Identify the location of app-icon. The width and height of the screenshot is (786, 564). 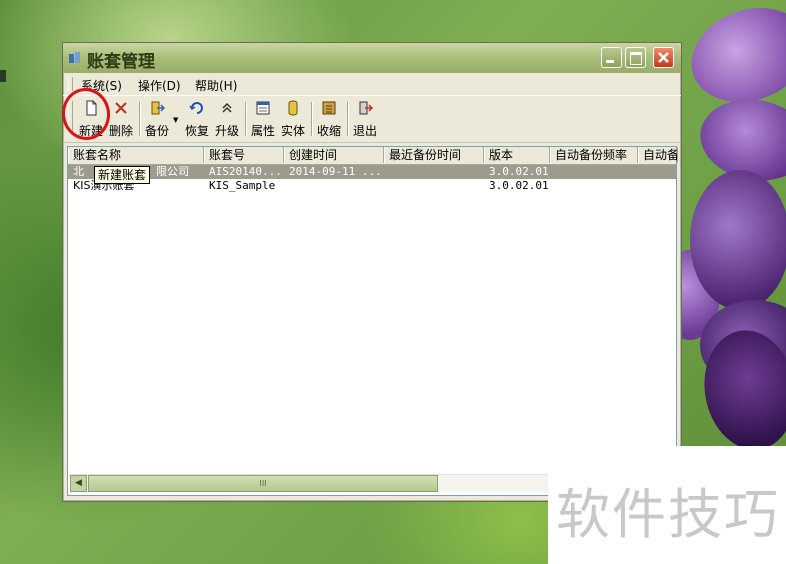
(74, 57).